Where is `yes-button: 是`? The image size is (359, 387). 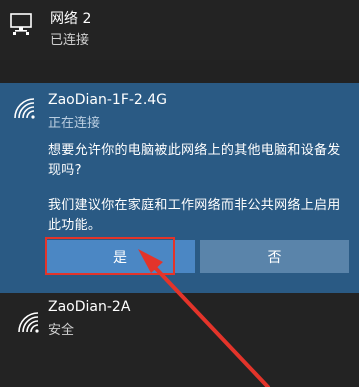 yes-button: 是 is located at coordinates (120, 256).